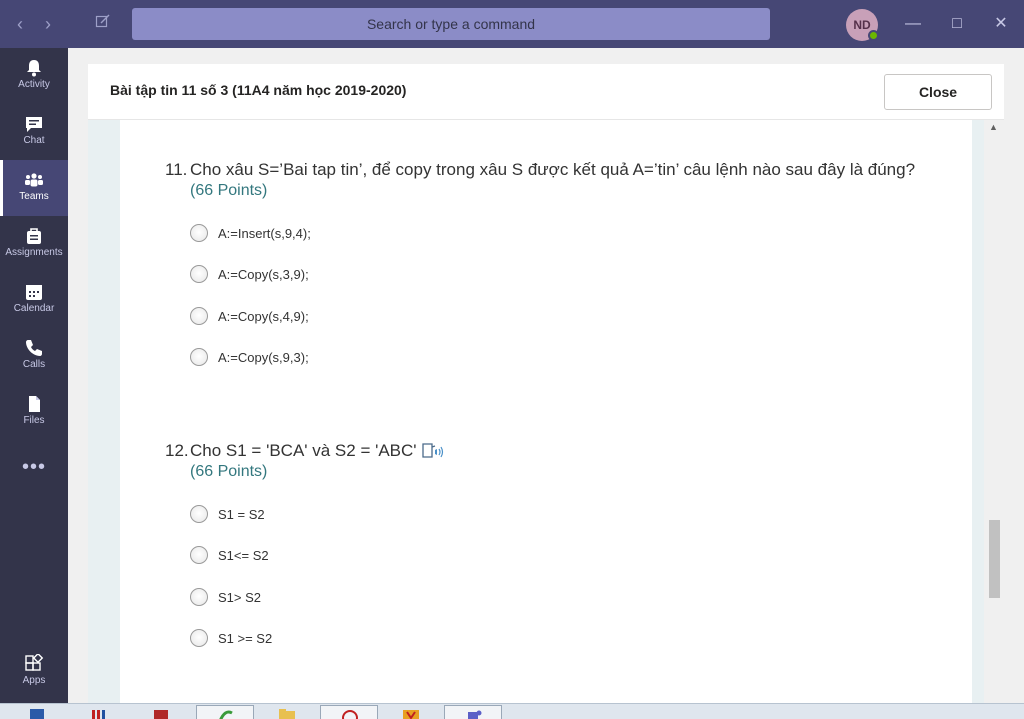  I want to click on file-icon, so click(34, 404).